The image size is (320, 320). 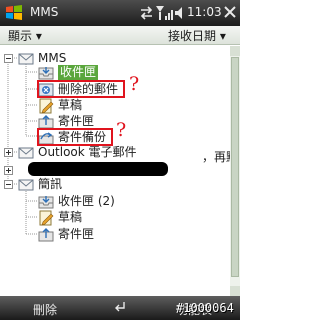 What do you see at coordinates (14, 13) in the screenshot?
I see `windows-start-icon` at bounding box center [14, 13].